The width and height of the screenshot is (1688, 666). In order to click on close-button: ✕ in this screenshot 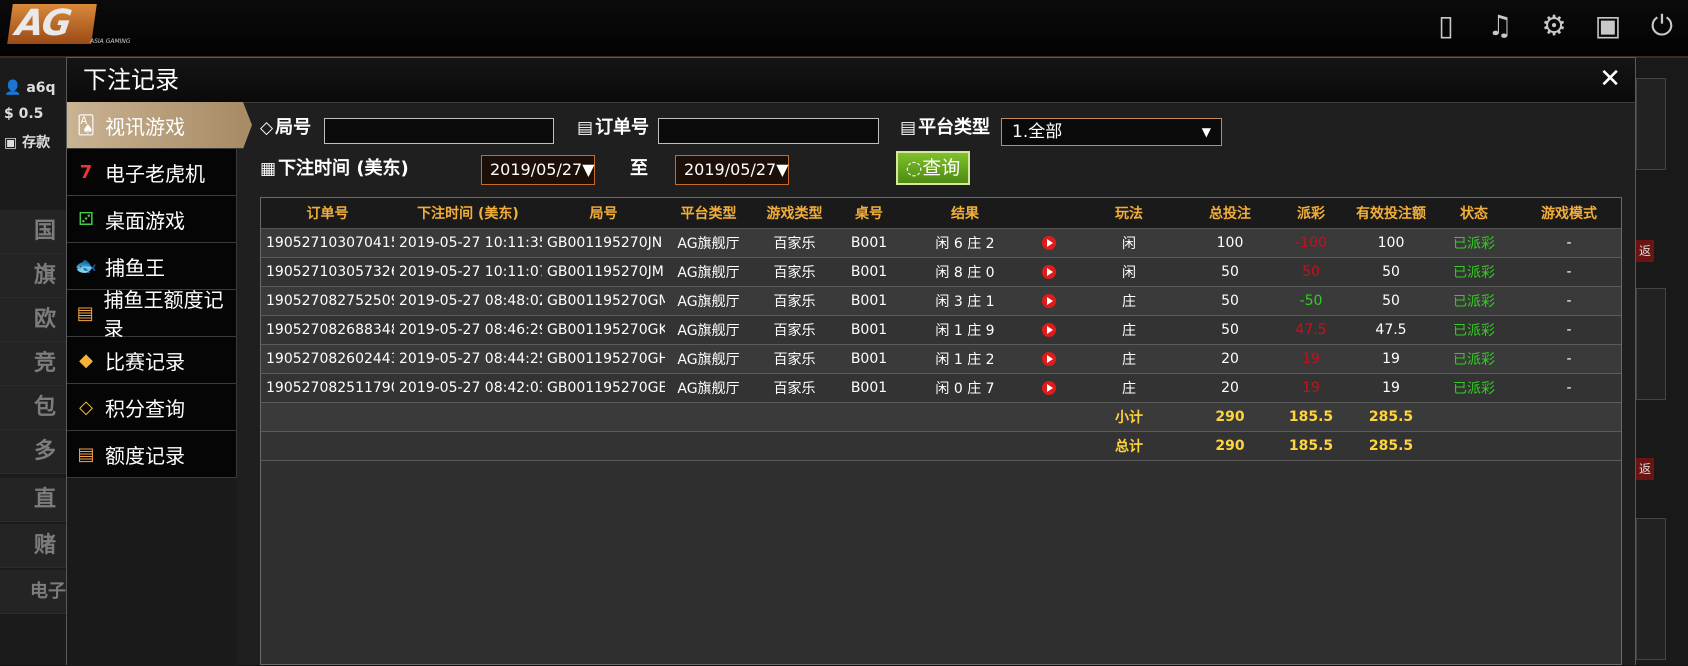, I will do `click(1610, 79)`.